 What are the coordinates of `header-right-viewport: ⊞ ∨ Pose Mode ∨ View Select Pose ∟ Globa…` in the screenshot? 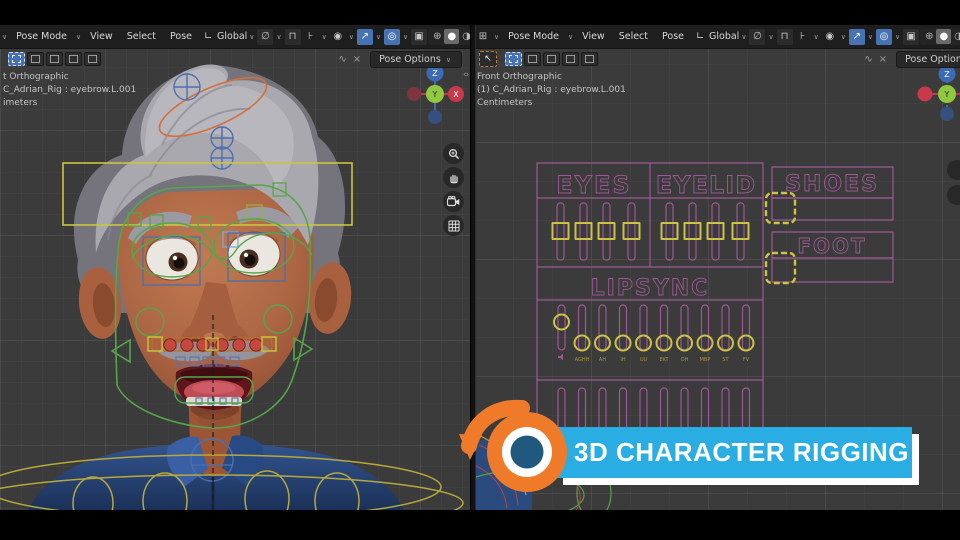 It's located at (717, 37).